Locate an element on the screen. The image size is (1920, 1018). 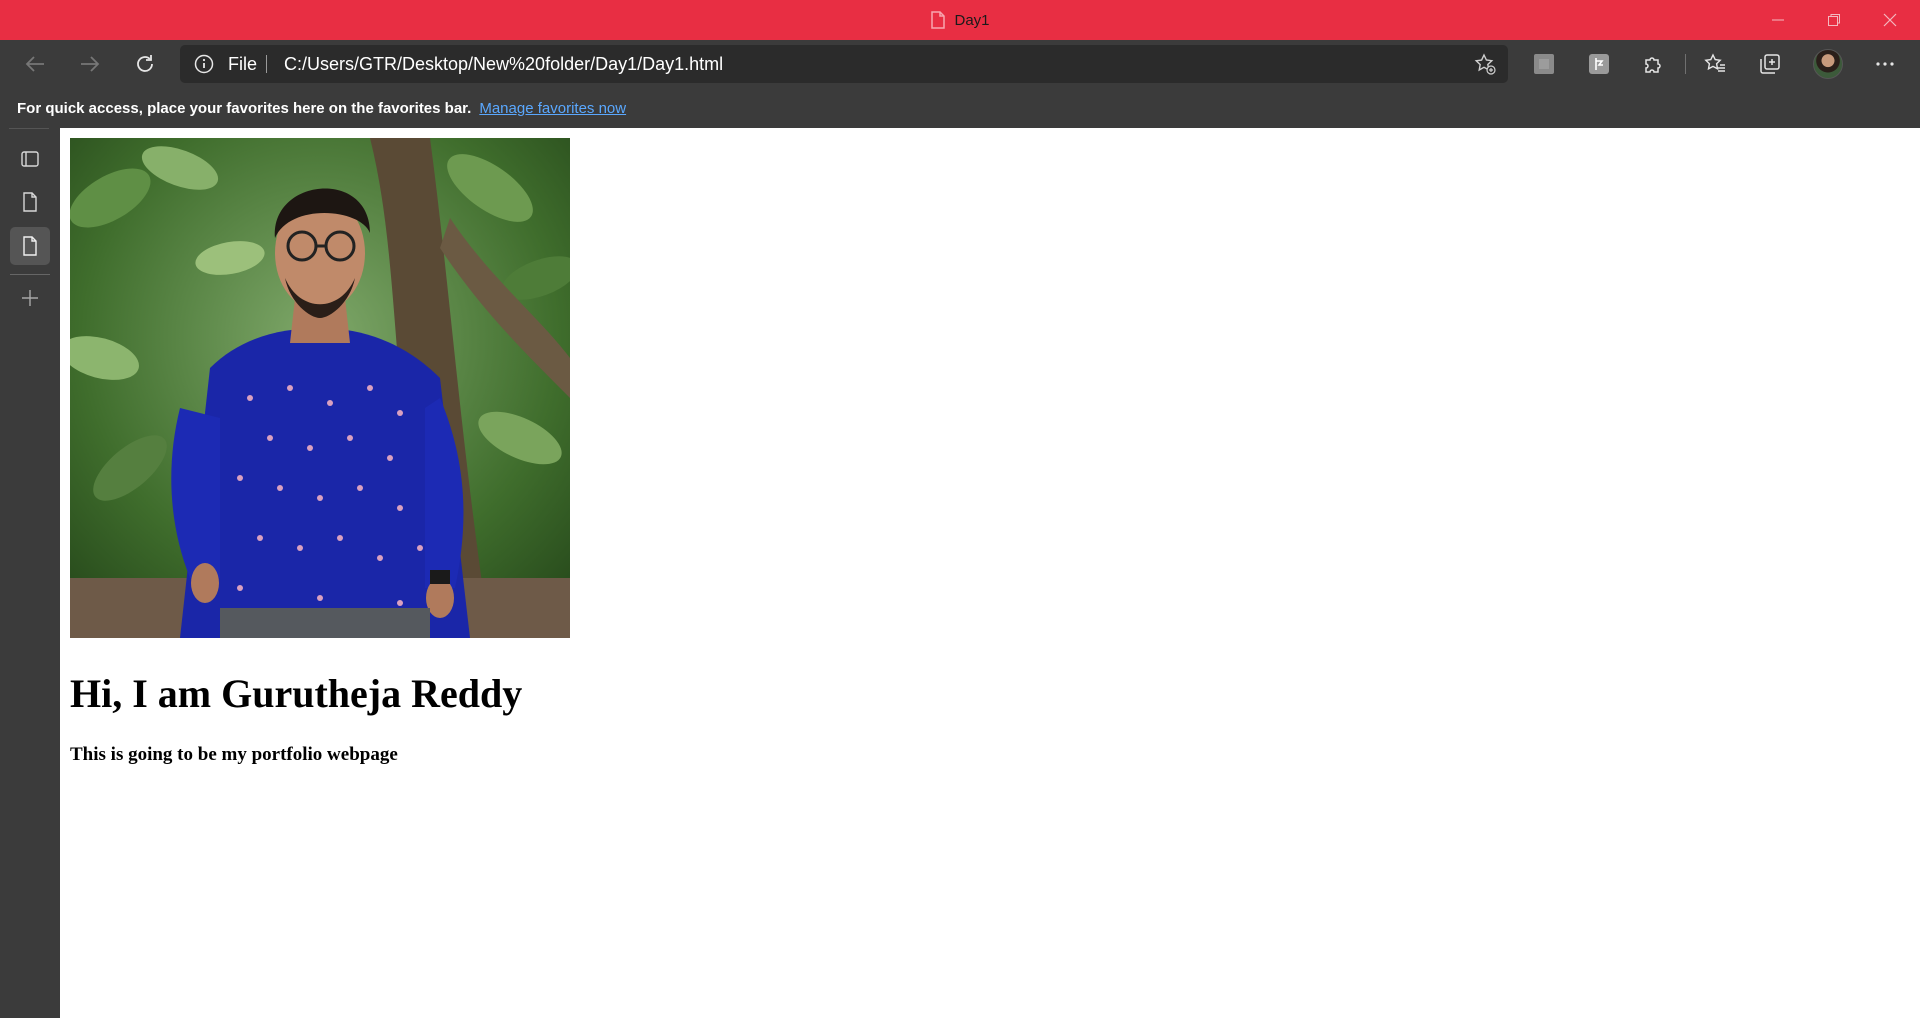
puzzle-icon is located at coordinates (1653, 65).